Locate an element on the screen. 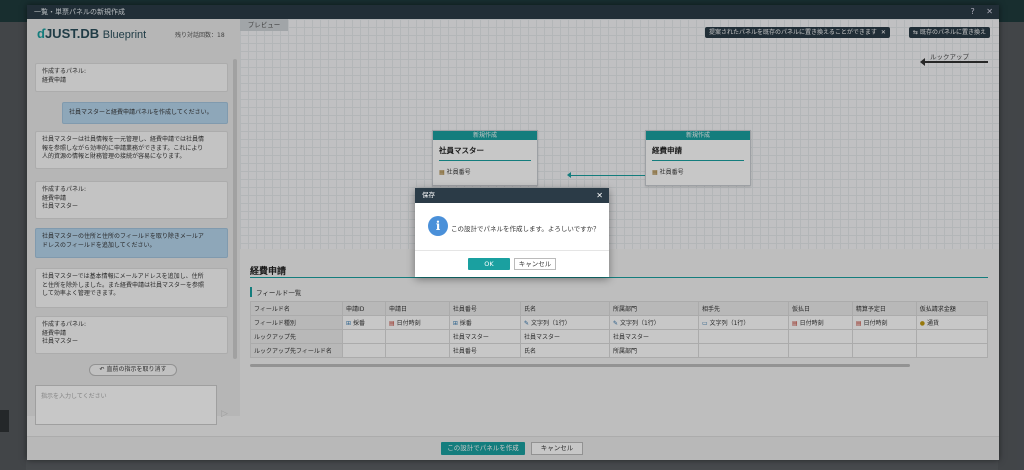 Image resolution: width=1024 pixels, height=470 pixels. dialog-title: 保存 is located at coordinates (428, 195).